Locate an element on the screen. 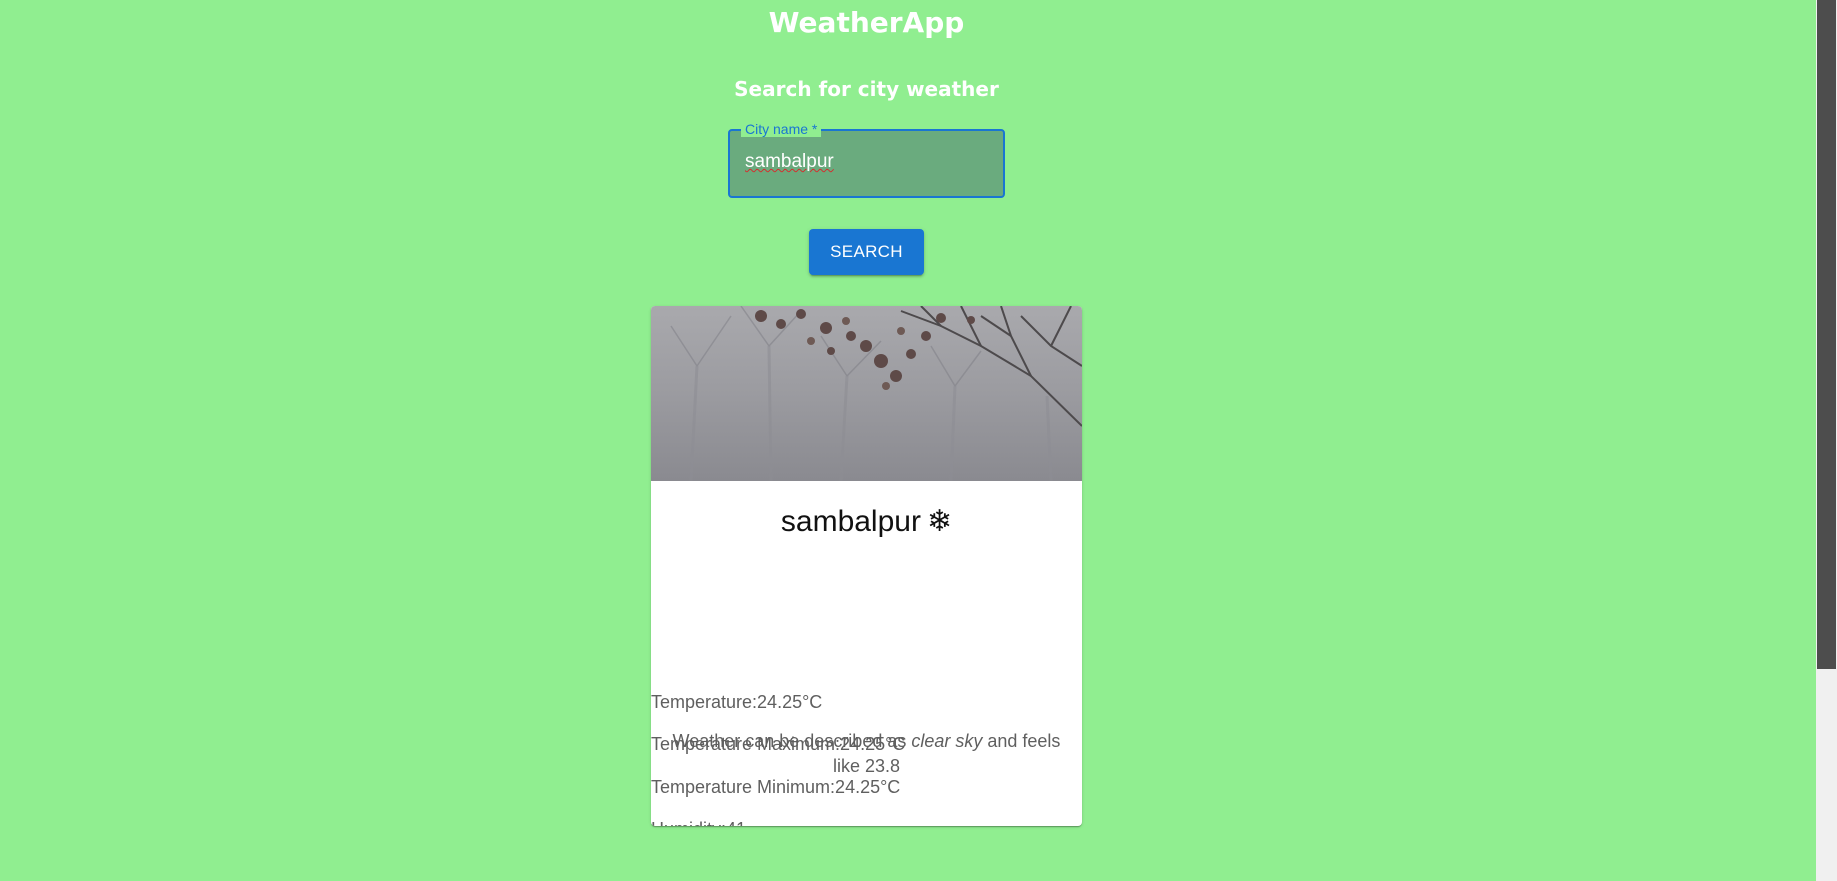 Image resolution: width=1837 pixels, height=881 pixels. city-name-label: City name * is located at coordinates (781, 129).